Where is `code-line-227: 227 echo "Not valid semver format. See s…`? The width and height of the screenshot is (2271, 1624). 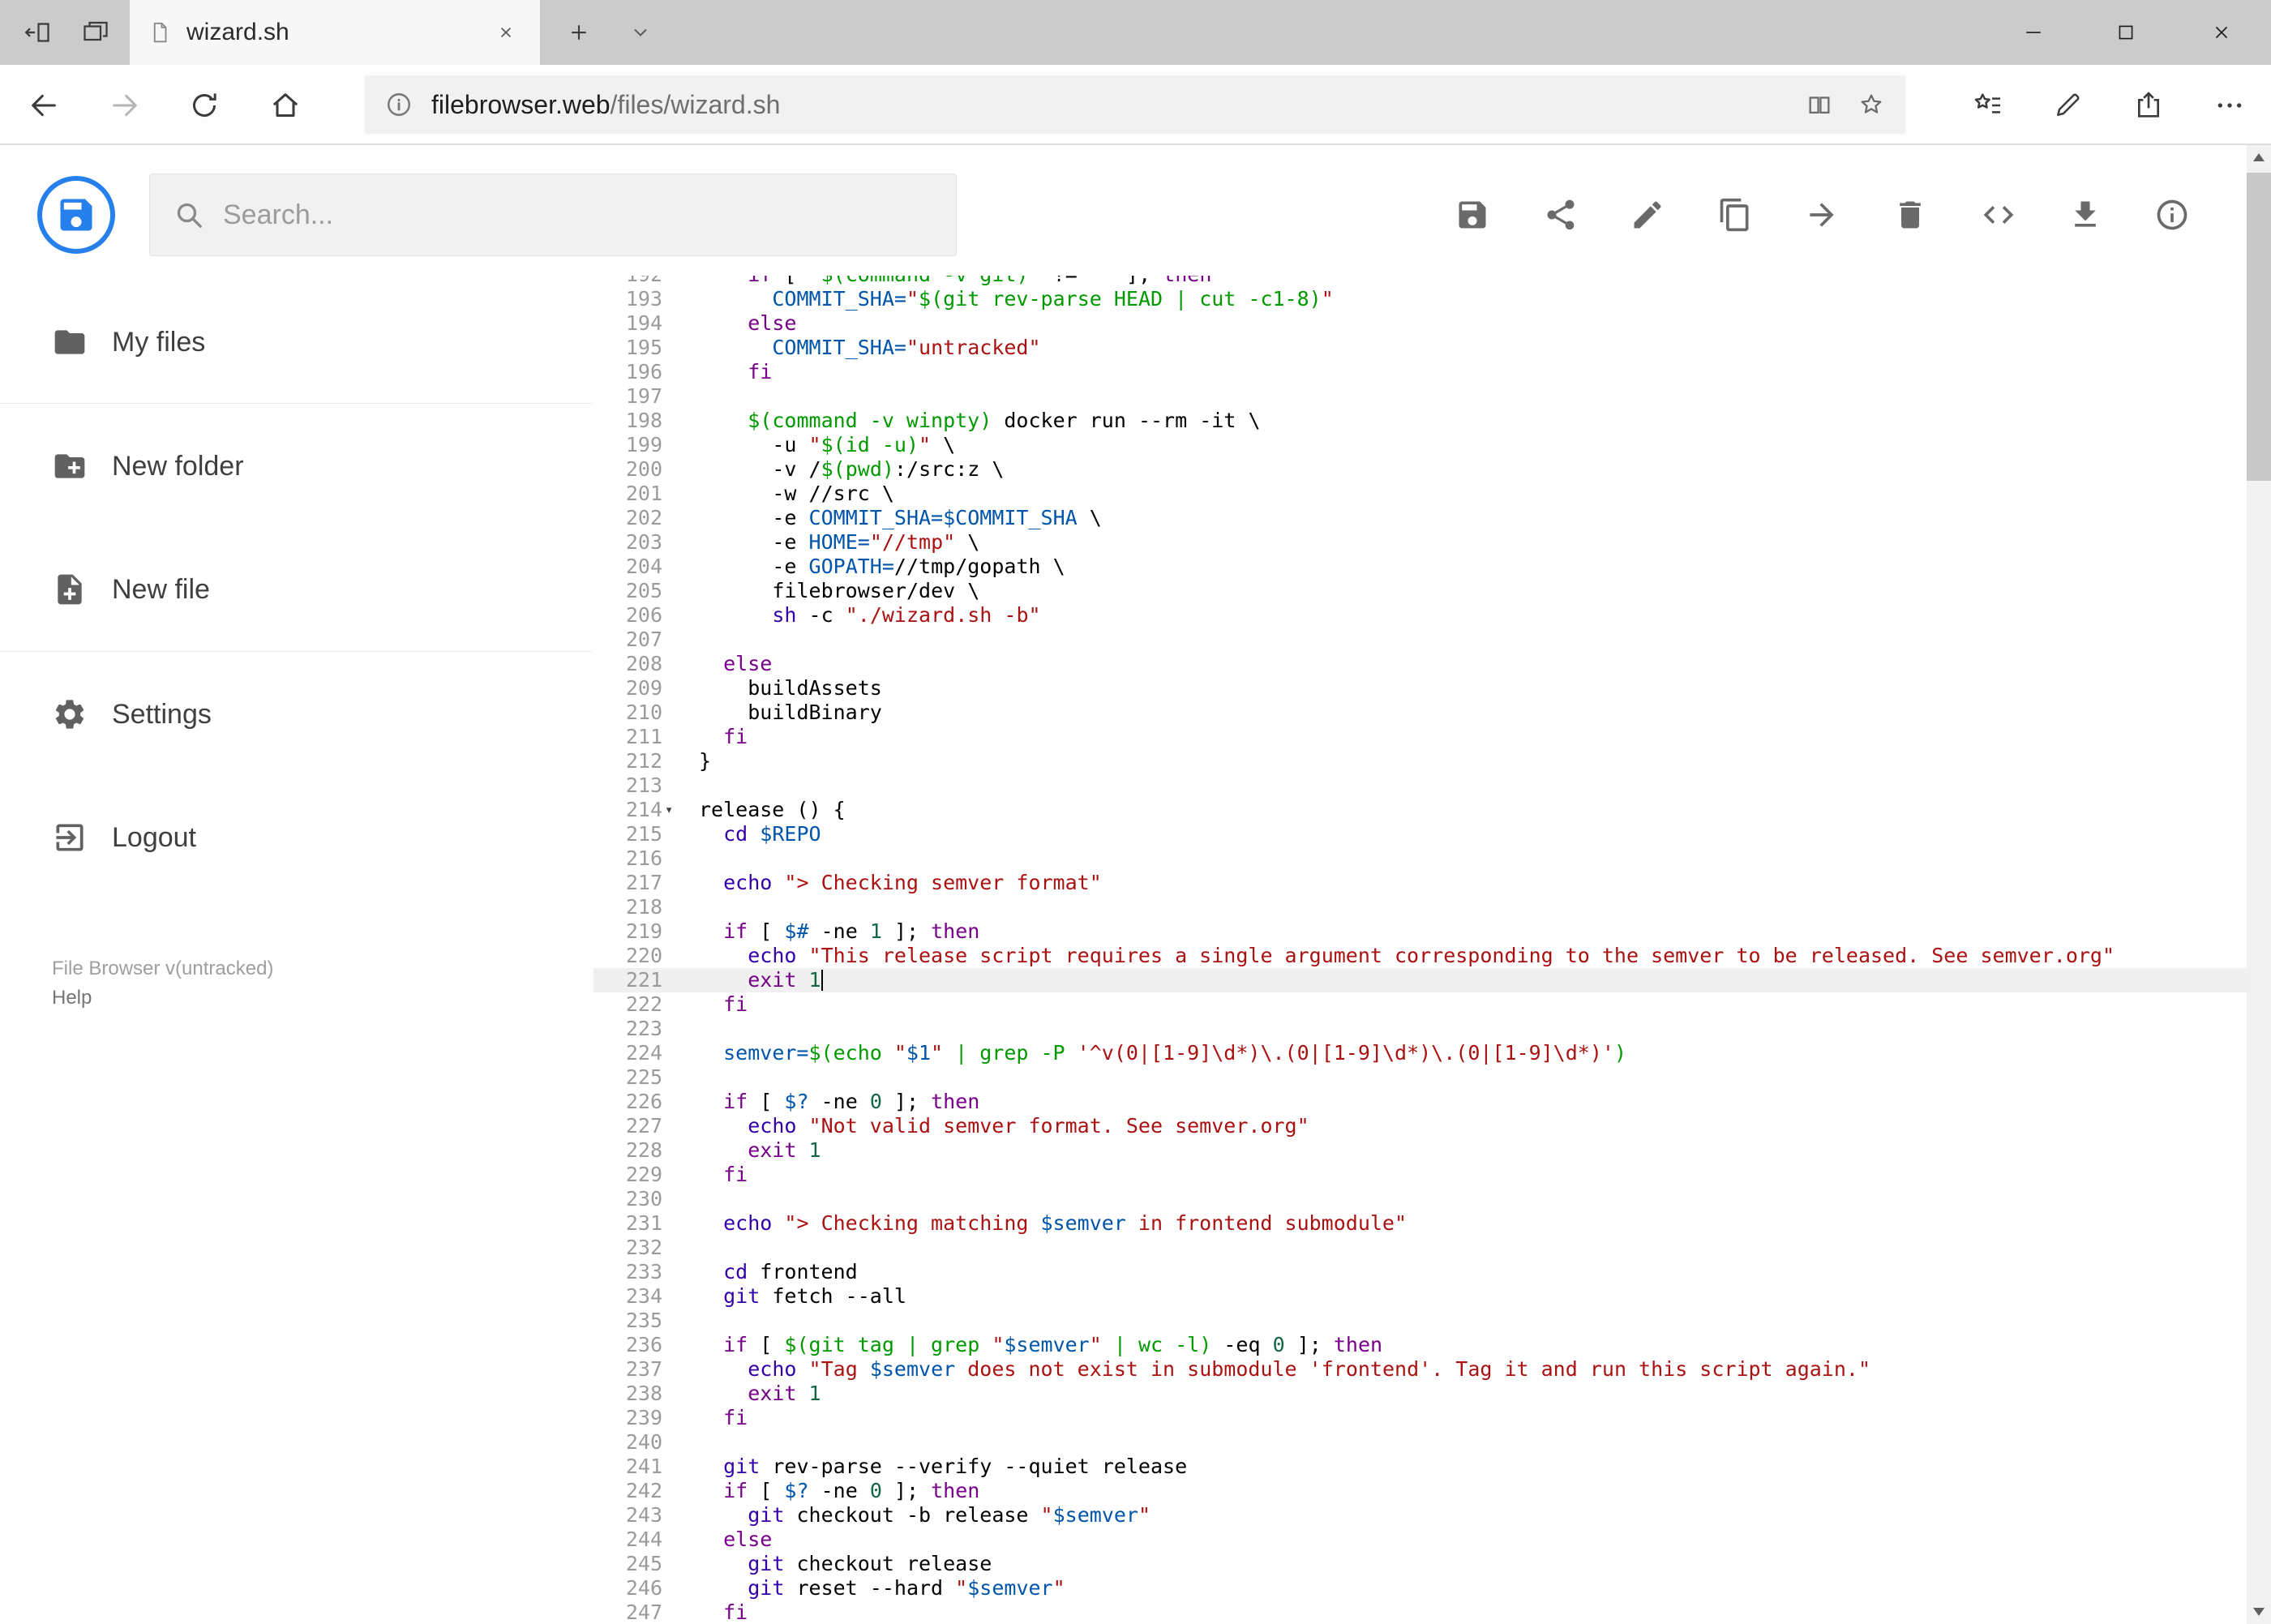 code-line-227: 227 echo "Not valid semver format. See s… is located at coordinates (1420, 1126).